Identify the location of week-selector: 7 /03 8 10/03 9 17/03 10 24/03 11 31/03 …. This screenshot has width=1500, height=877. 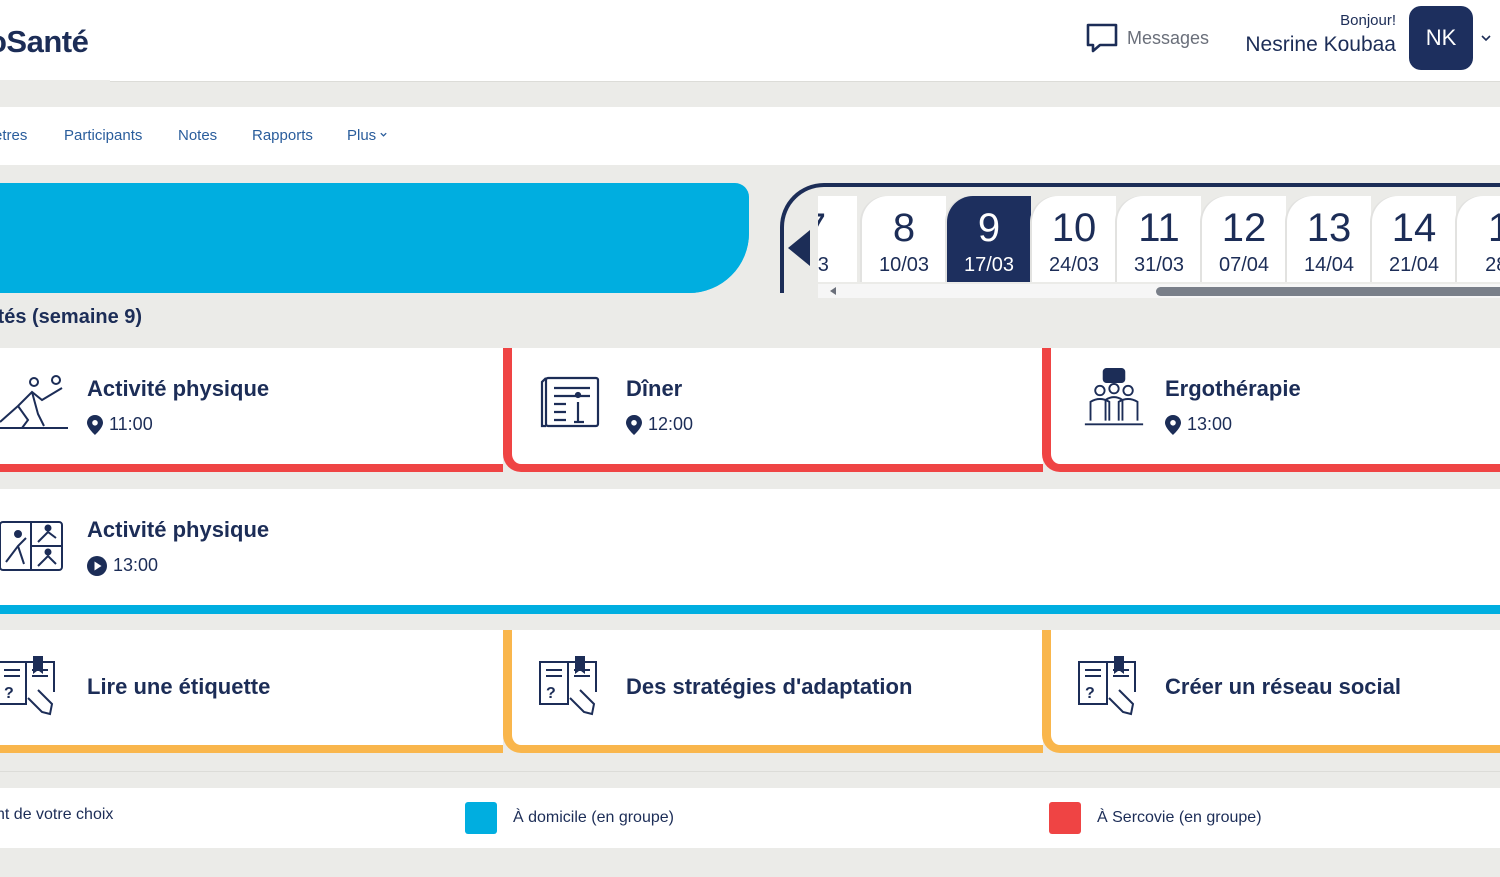
(1159, 248).